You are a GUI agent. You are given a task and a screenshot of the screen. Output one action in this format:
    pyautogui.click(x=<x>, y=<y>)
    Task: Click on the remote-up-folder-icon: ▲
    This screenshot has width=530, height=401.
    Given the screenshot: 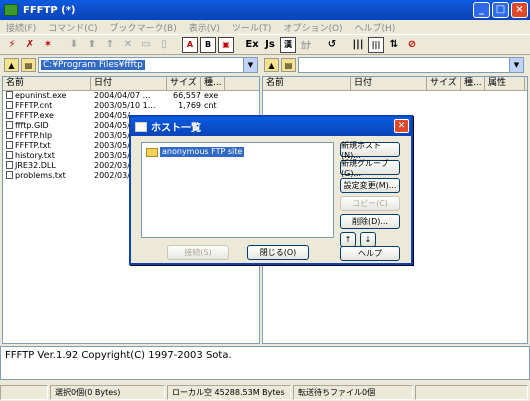 What is the action you would take?
    pyautogui.click(x=271, y=65)
    